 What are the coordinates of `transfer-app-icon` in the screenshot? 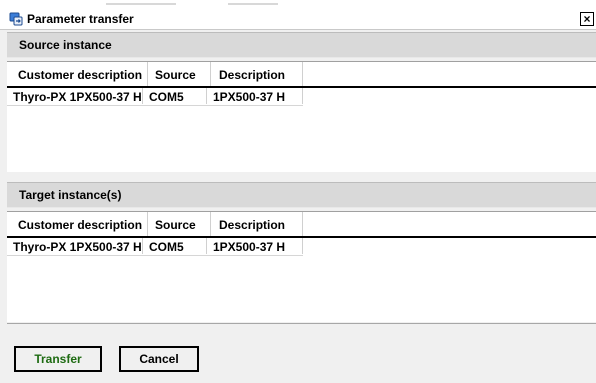 It's located at (16, 19).